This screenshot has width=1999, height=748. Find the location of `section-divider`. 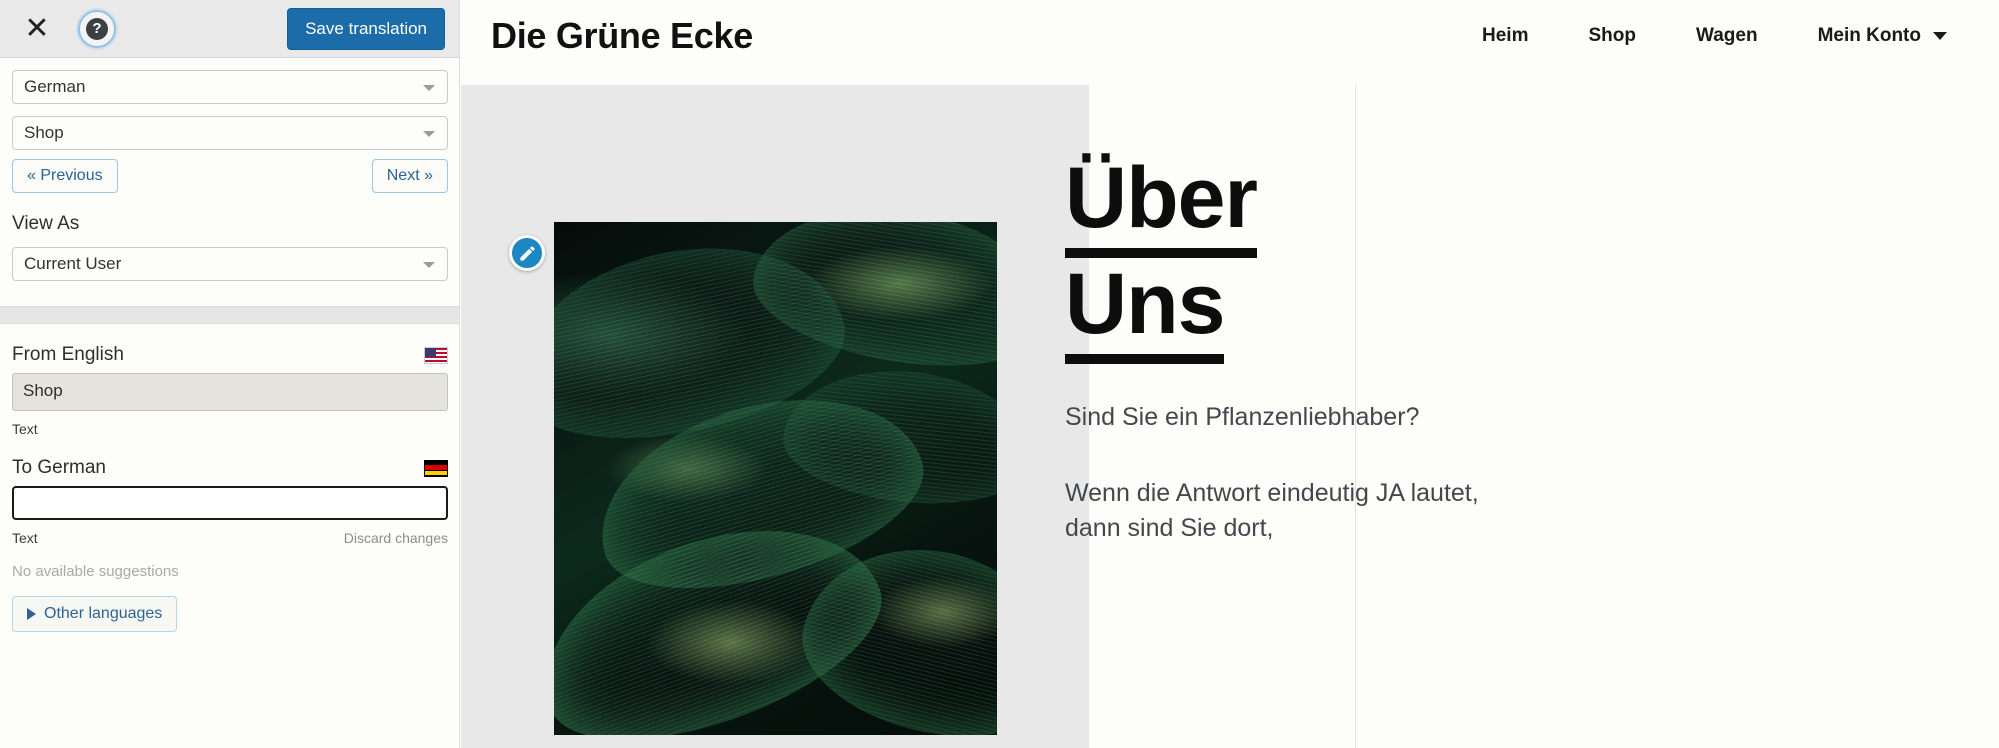

section-divider is located at coordinates (229, 315).